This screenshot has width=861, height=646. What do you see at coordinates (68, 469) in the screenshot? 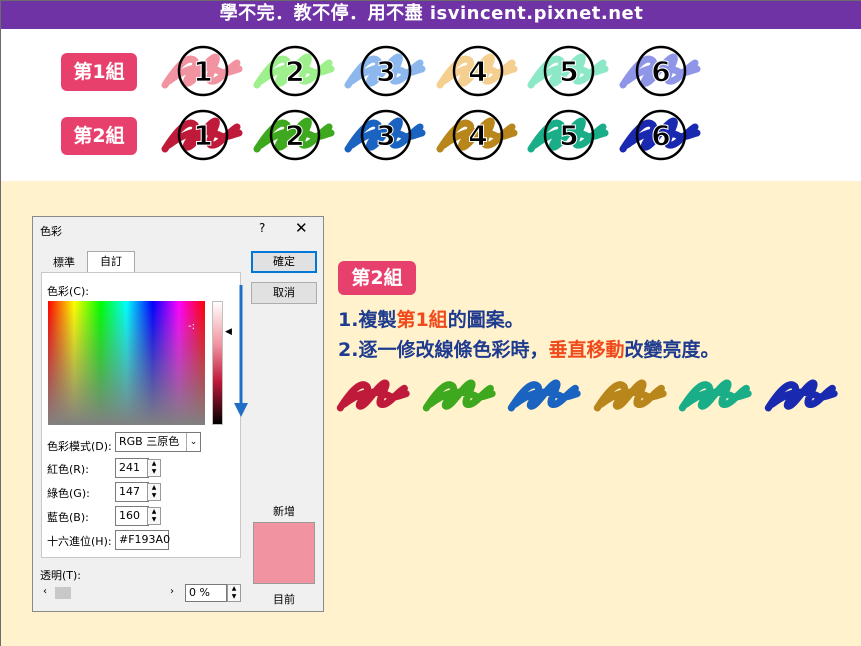
I see `red-label: 紅色(R):` at bounding box center [68, 469].